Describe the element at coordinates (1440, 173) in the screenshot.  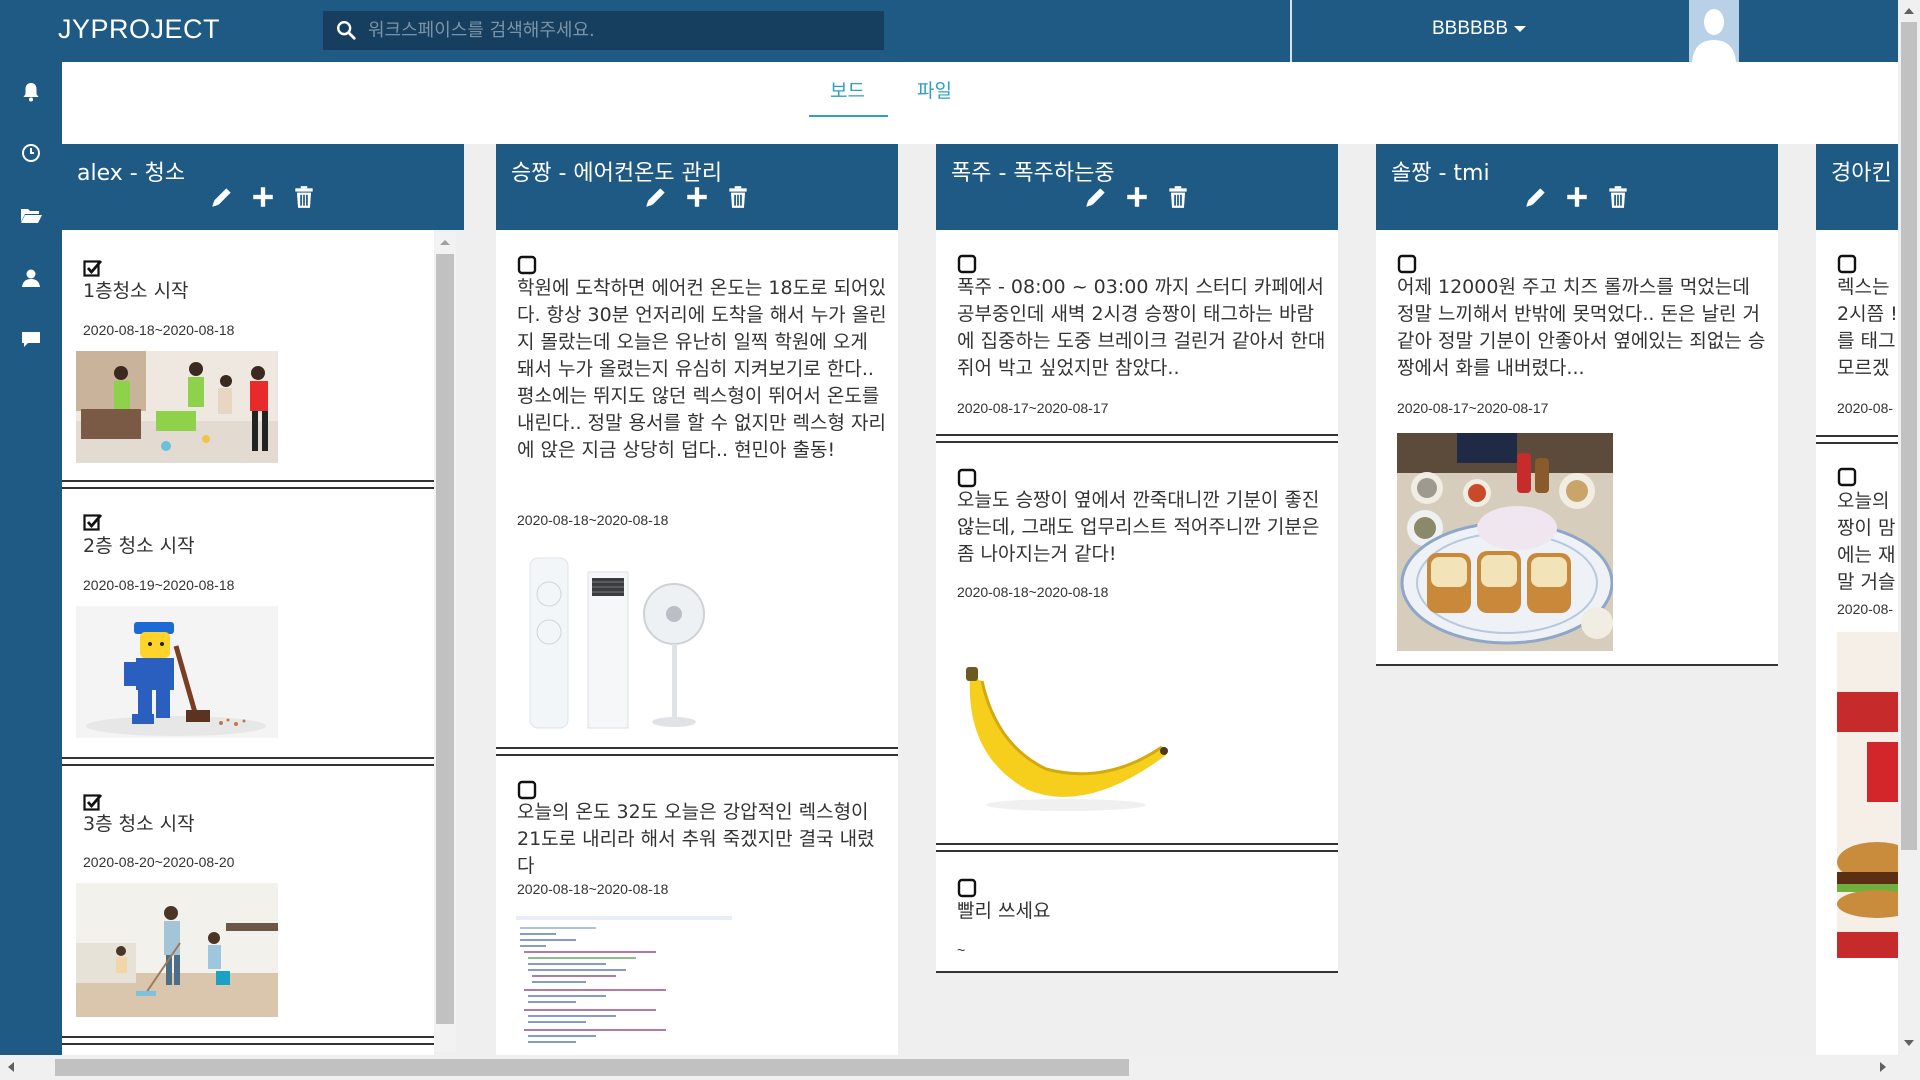
I see `column-title: 솔짱 - tmi` at that location.